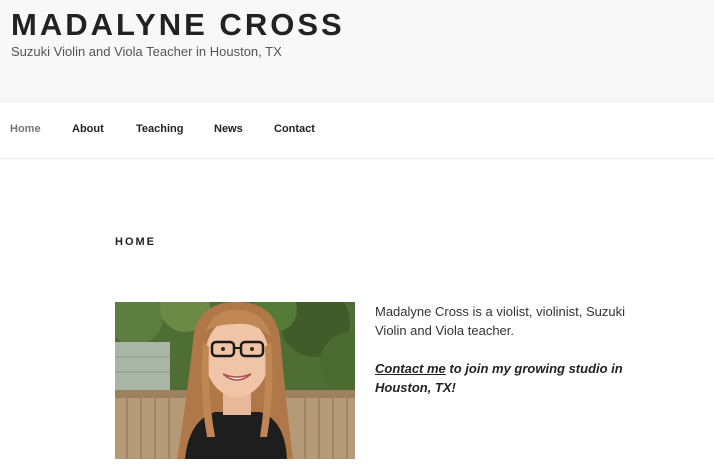  What do you see at coordinates (135, 242) in the screenshot?
I see `page-title: HOME` at bounding box center [135, 242].